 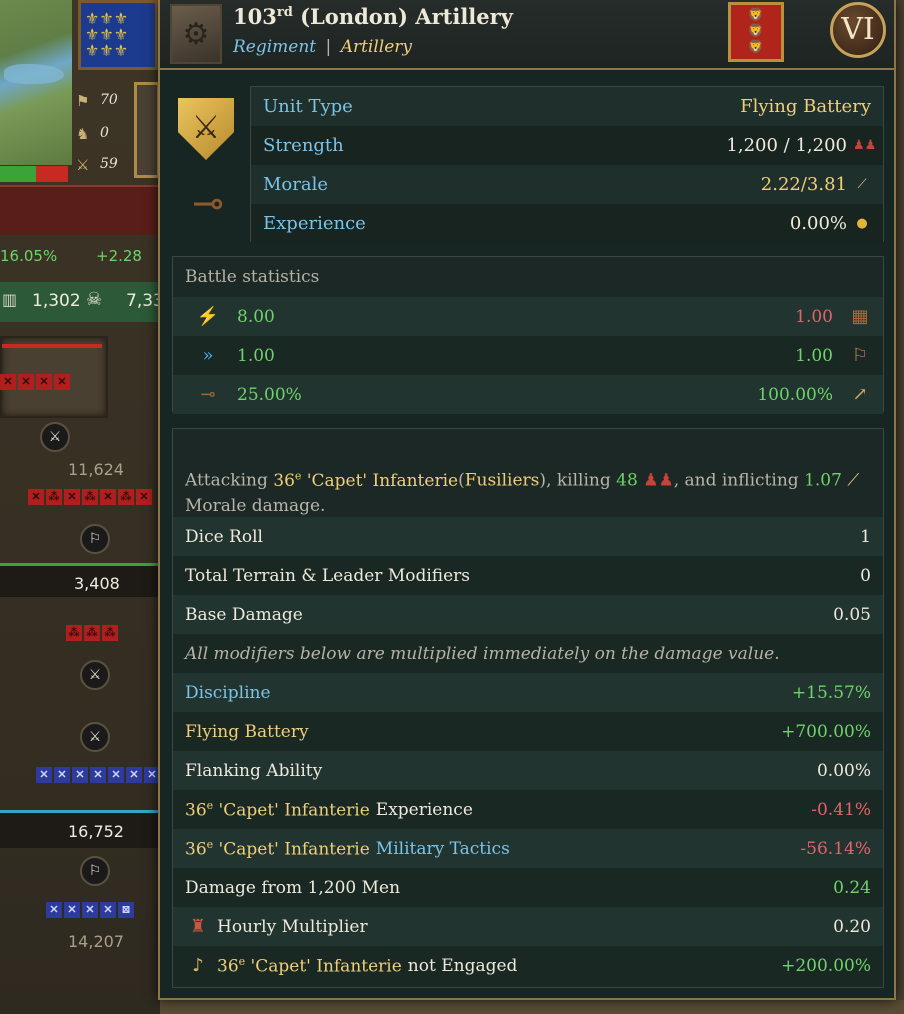 What do you see at coordinates (208, 394) in the screenshot?
I see `artillery-icon: ⊸` at bounding box center [208, 394].